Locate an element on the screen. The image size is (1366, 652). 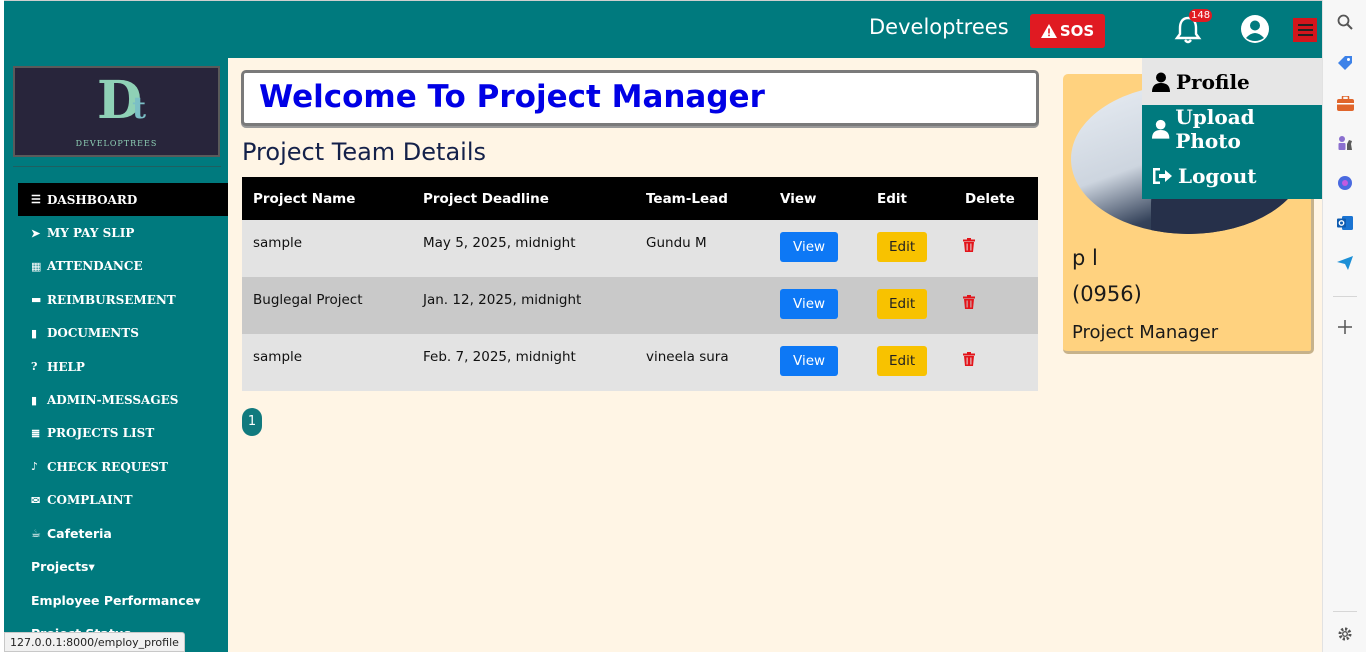
sos-button: SOS is located at coordinates (1067, 31).